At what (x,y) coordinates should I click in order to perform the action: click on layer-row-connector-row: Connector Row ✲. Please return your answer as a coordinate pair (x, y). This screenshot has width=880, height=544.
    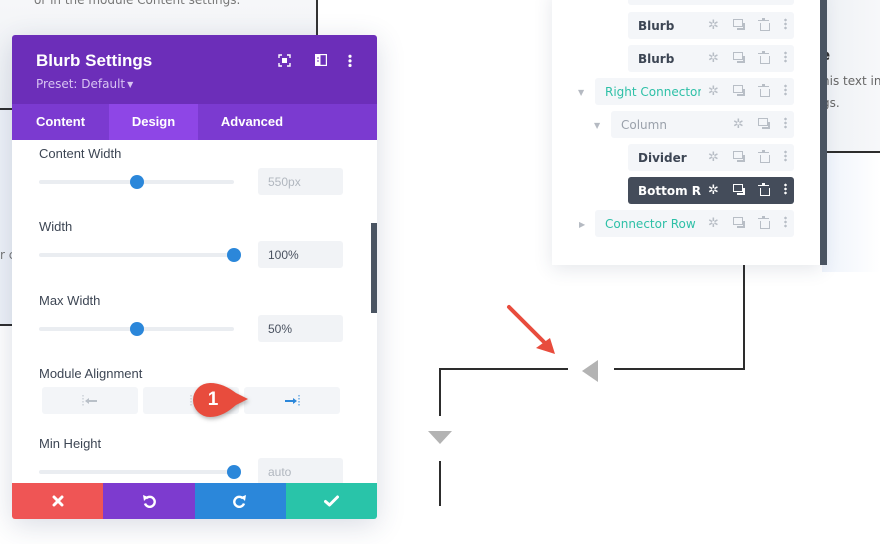
    Looking at the image, I should click on (694, 223).